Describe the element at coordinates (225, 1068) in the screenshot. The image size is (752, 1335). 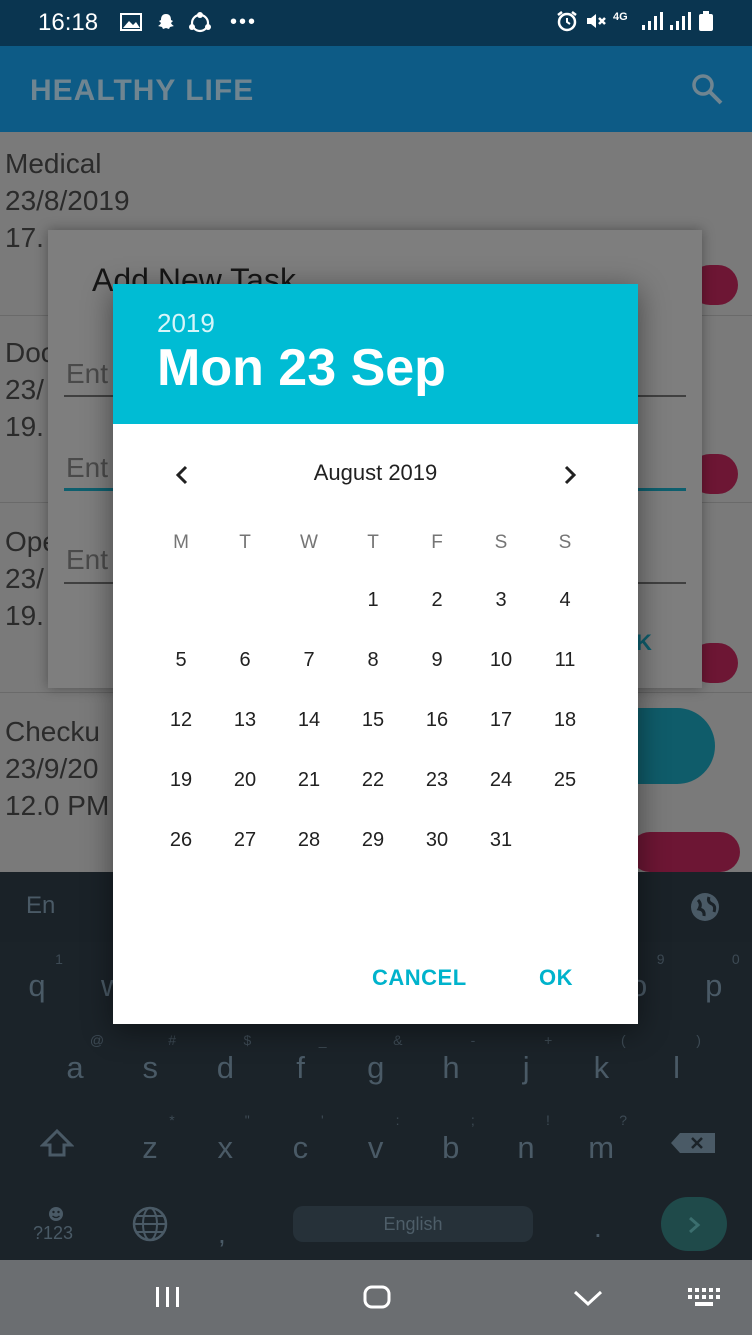
I see `key-d: d` at that location.